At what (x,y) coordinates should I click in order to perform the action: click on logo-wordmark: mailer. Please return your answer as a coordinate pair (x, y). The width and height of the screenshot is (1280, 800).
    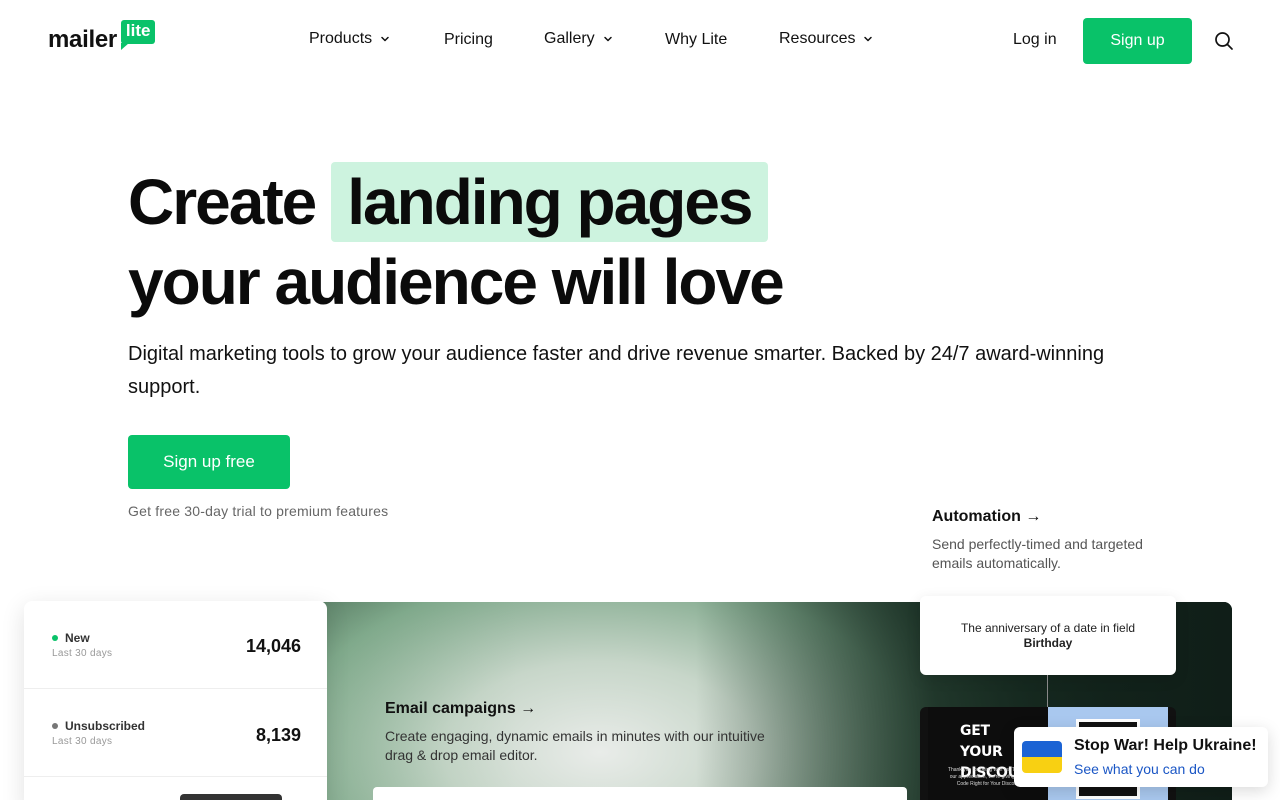
    Looking at the image, I should click on (82, 39).